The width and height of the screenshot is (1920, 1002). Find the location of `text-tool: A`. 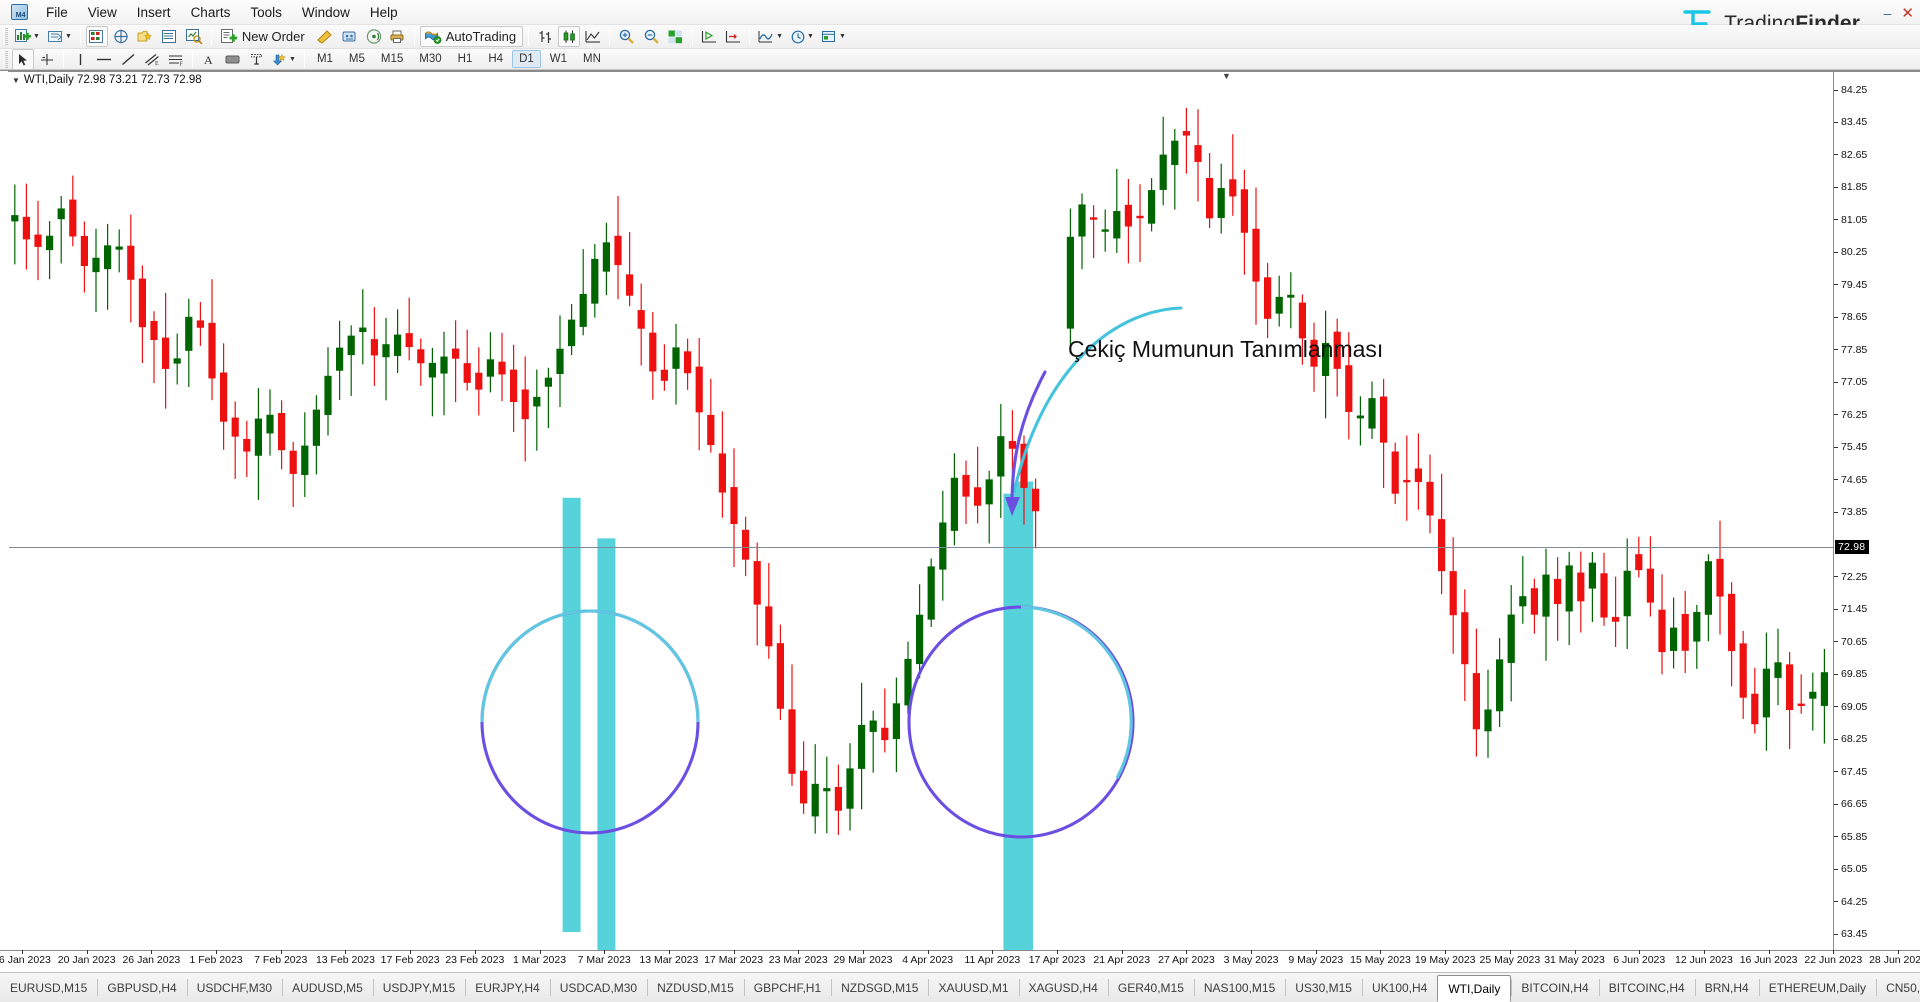

text-tool: A is located at coordinates (209, 59).